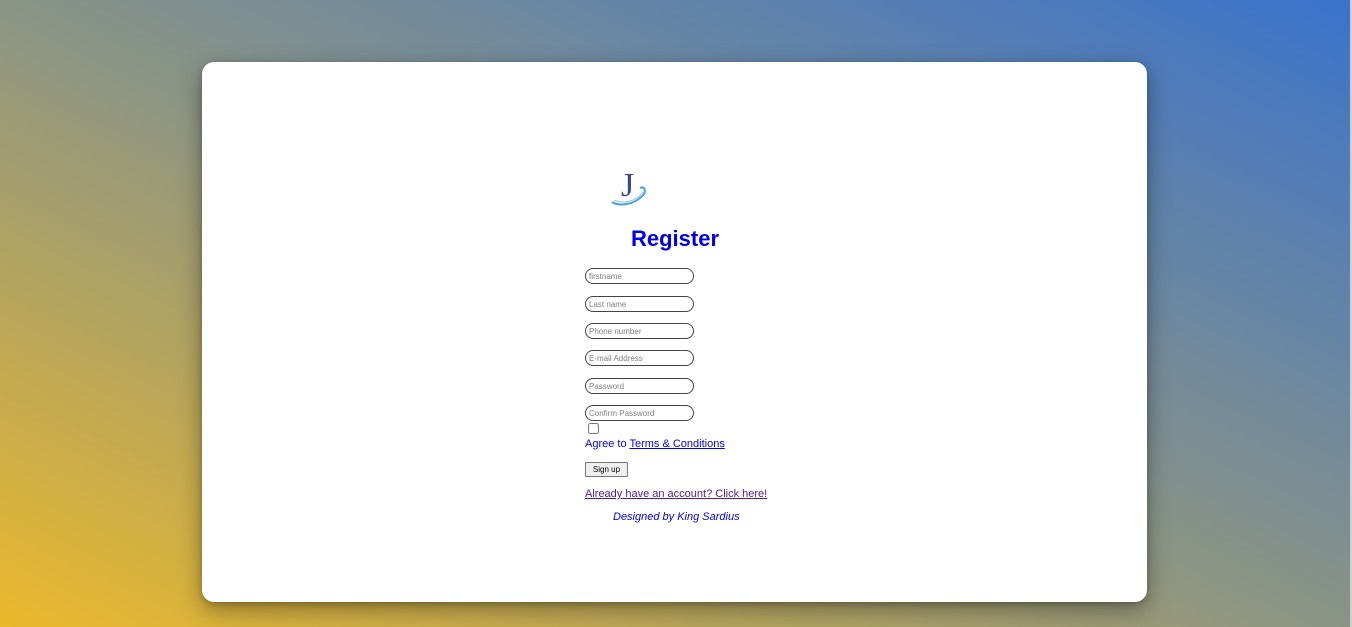  I want to click on terms-link: Terms & Conditions, so click(676, 444).